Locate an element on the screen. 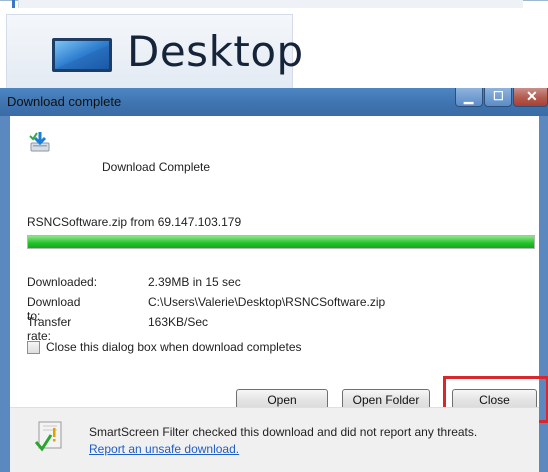 The width and height of the screenshot is (548, 472). detail-value: 163KB/Sec is located at coordinates (178, 322).